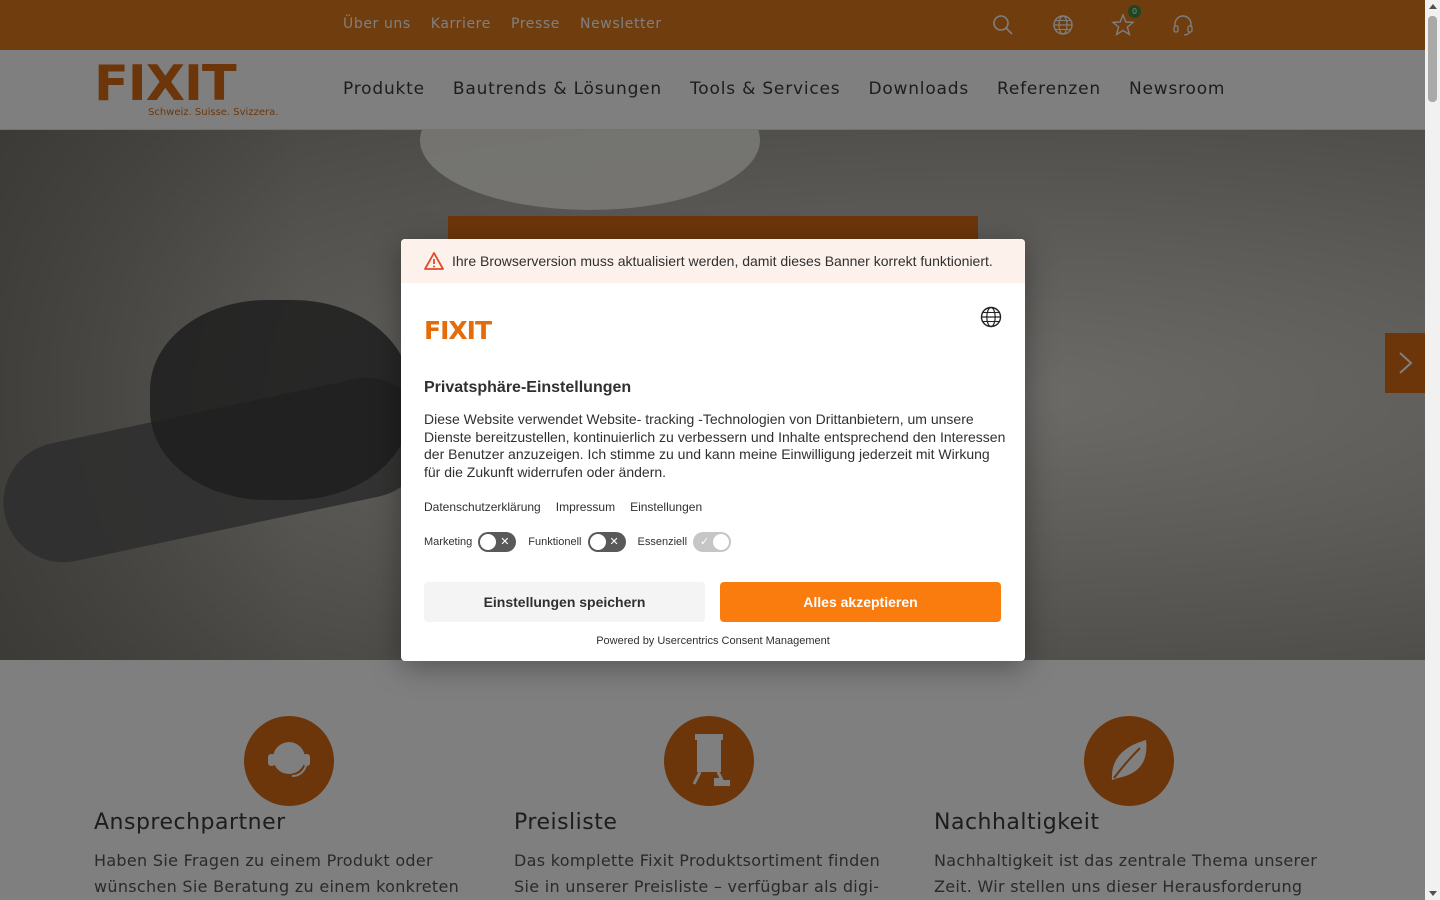 The image size is (1440, 900). Describe the element at coordinates (528, 387) in the screenshot. I see `consent-title: Privatsphäre-Einstellungen` at that location.